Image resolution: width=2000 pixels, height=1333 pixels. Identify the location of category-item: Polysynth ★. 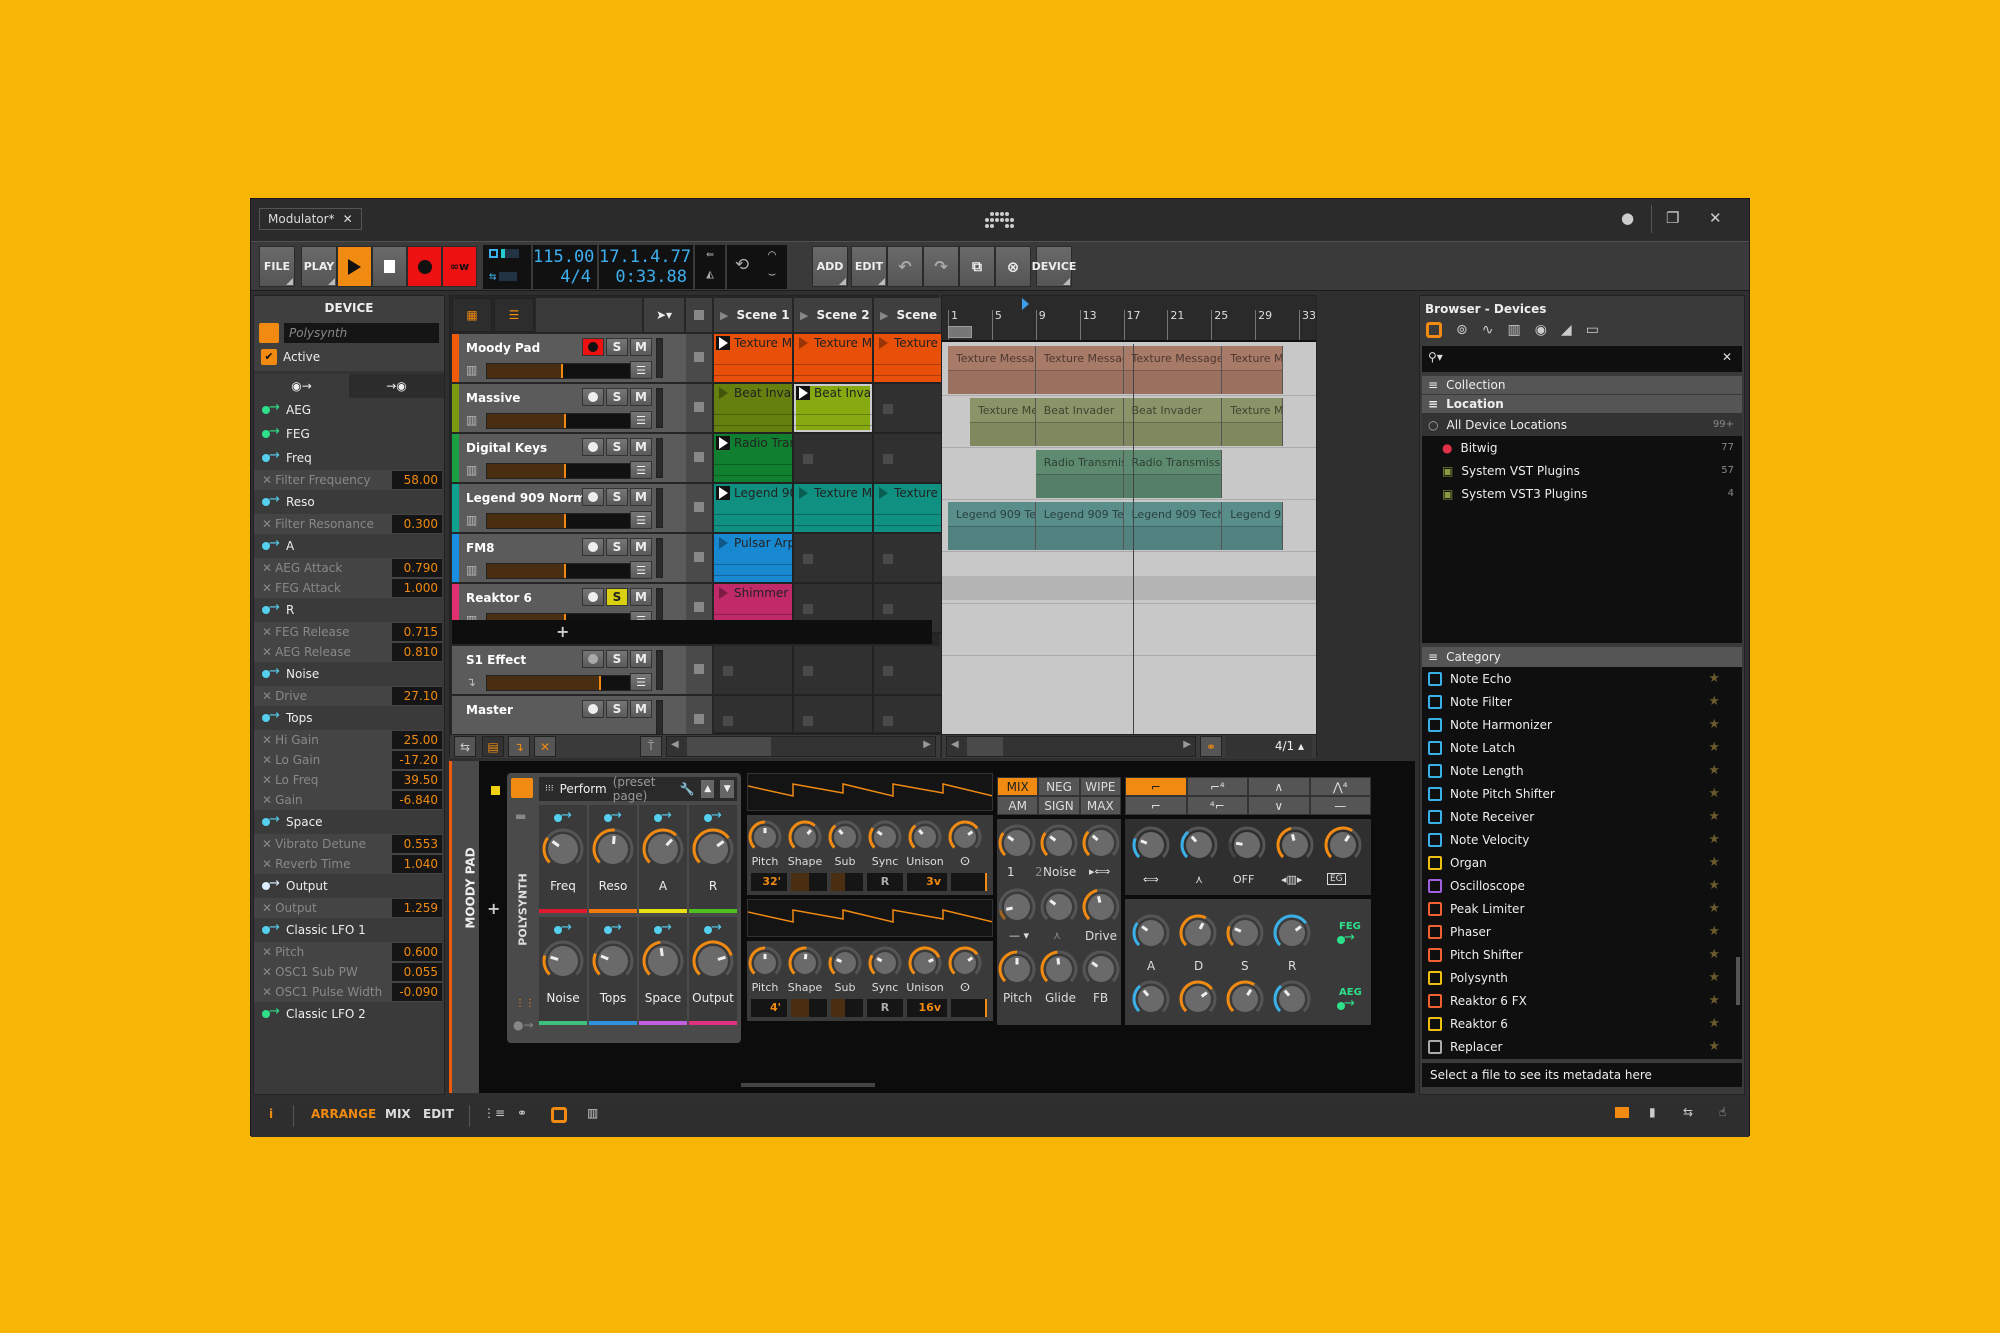
(1582, 977).